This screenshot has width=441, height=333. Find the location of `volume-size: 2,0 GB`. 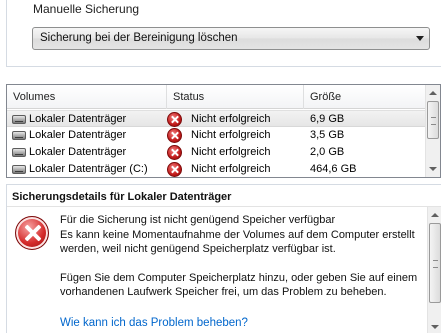

volume-size: 2,0 GB is located at coordinates (327, 152).